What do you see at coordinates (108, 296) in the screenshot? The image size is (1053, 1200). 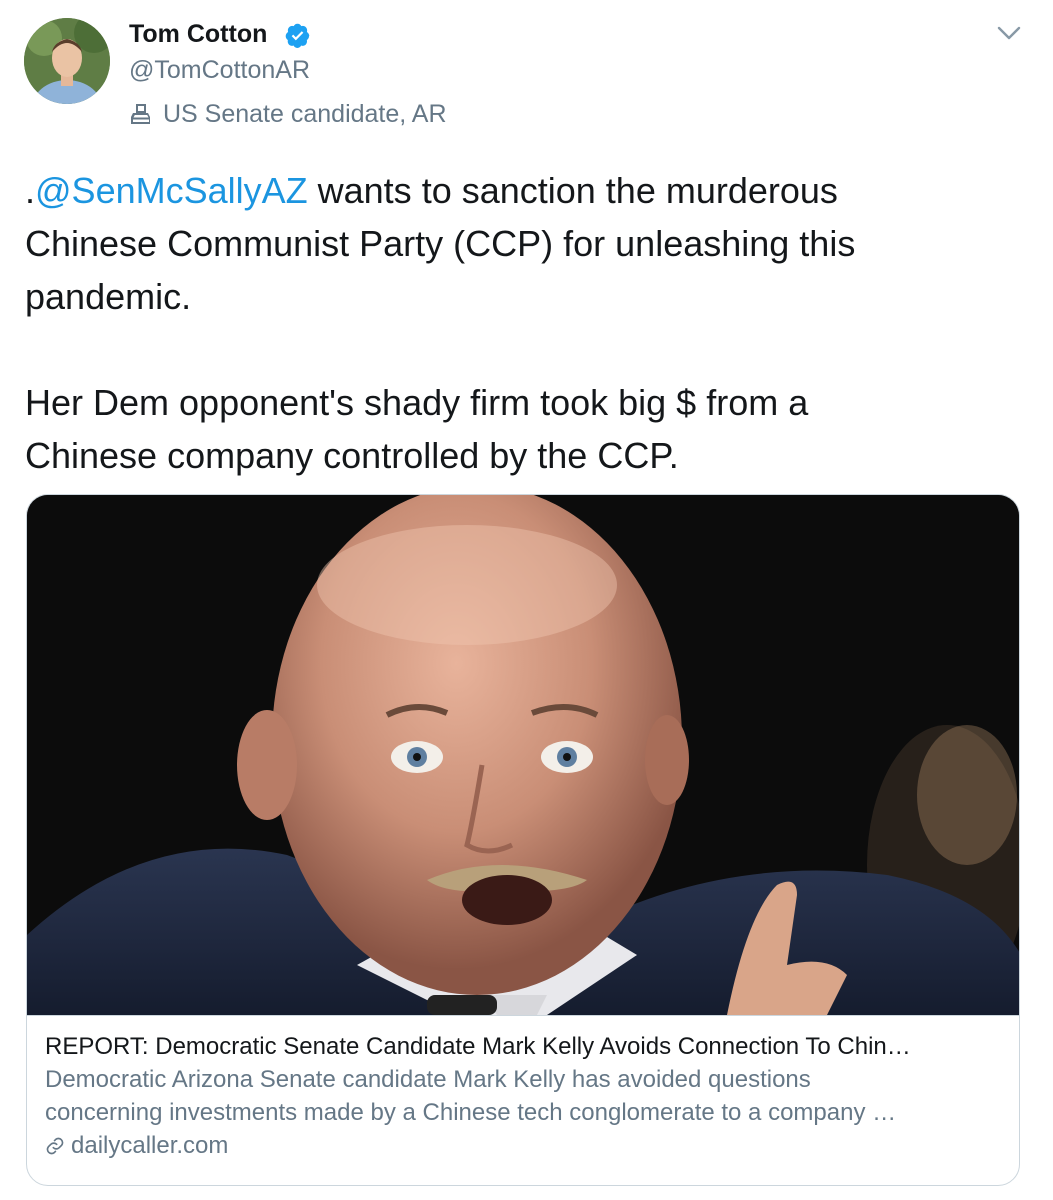 I see `tweet-line: pandemic.` at bounding box center [108, 296].